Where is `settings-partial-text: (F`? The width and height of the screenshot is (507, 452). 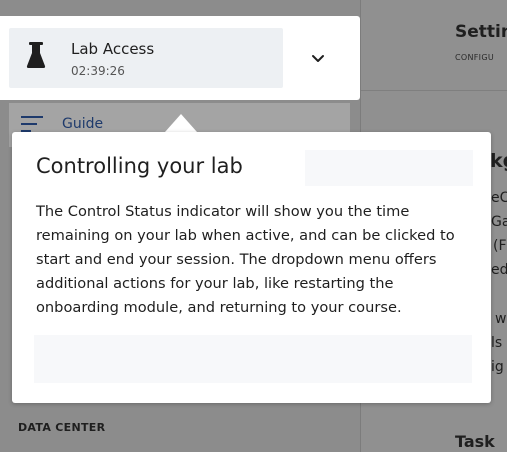
settings-partial-text: (F is located at coordinates (500, 246).